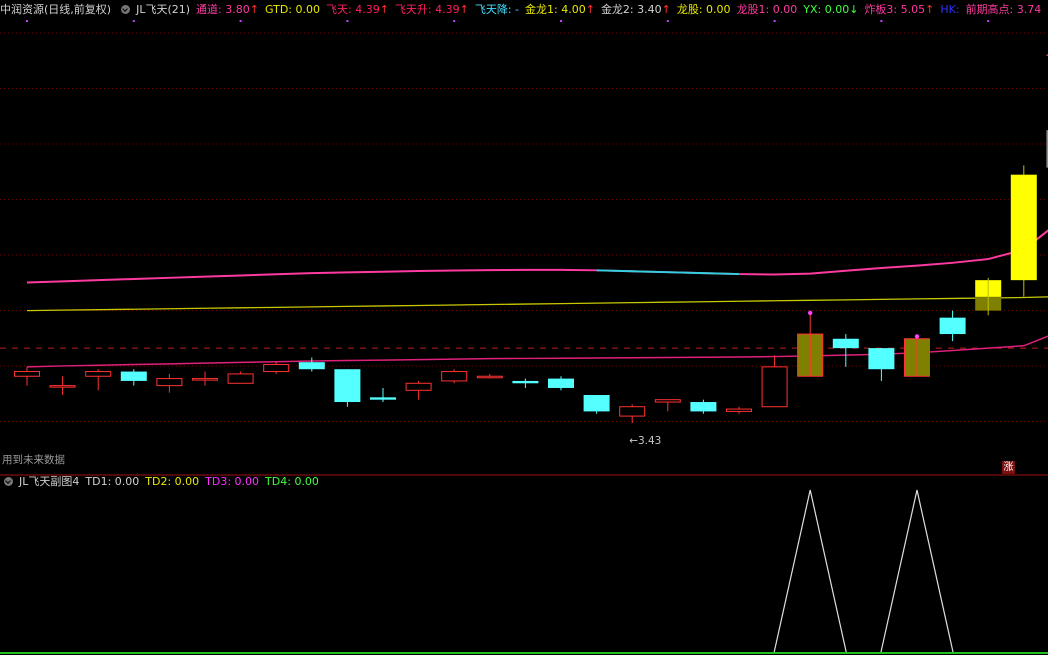 The width and height of the screenshot is (1048, 655). I want to click on future-data-note: 用到未来数据, so click(33, 460).